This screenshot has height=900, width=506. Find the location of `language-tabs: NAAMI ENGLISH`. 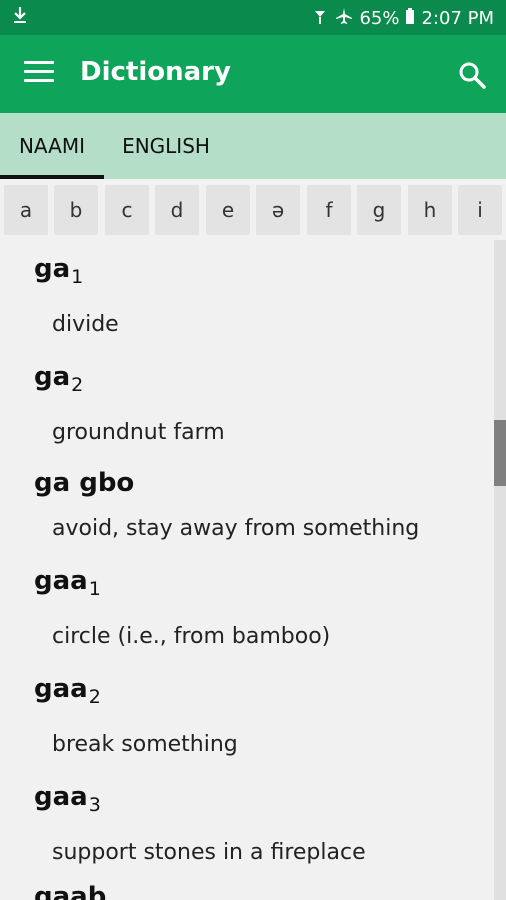

language-tabs: NAAMI ENGLISH is located at coordinates (253, 146).